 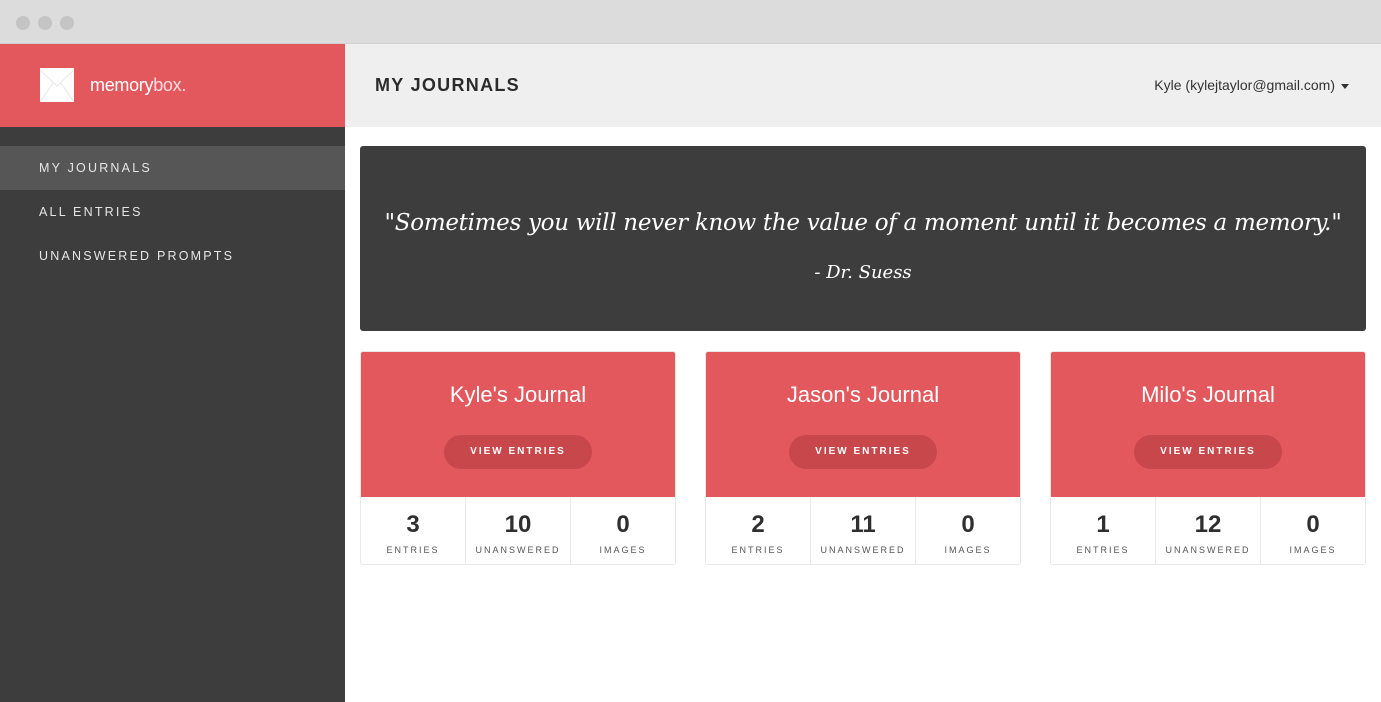 What do you see at coordinates (45, 23) in the screenshot?
I see `window-minimize-button` at bounding box center [45, 23].